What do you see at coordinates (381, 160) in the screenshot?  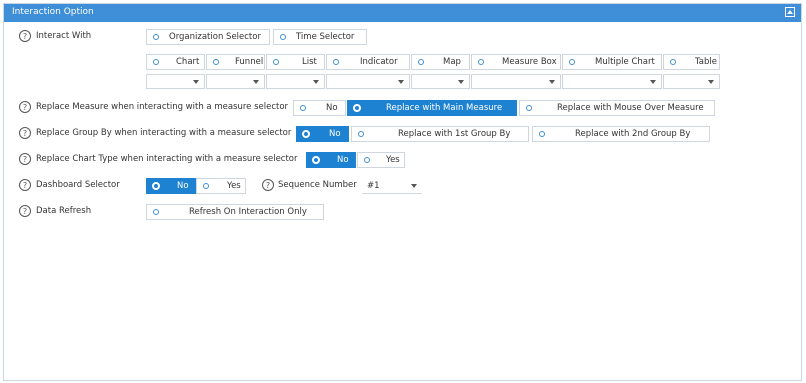 I see `replace-chart-type-yes-option: Yes` at bounding box center [381, 160].